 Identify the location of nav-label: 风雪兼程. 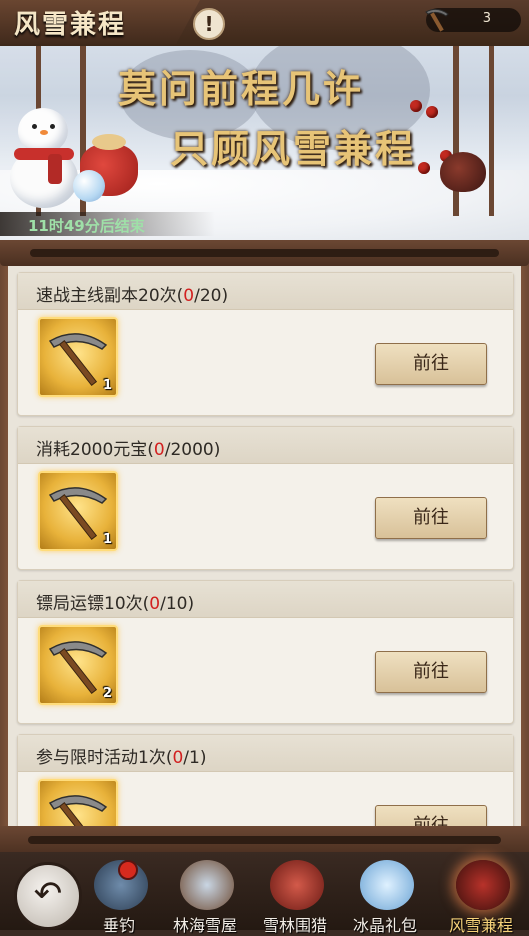
(480, 925).